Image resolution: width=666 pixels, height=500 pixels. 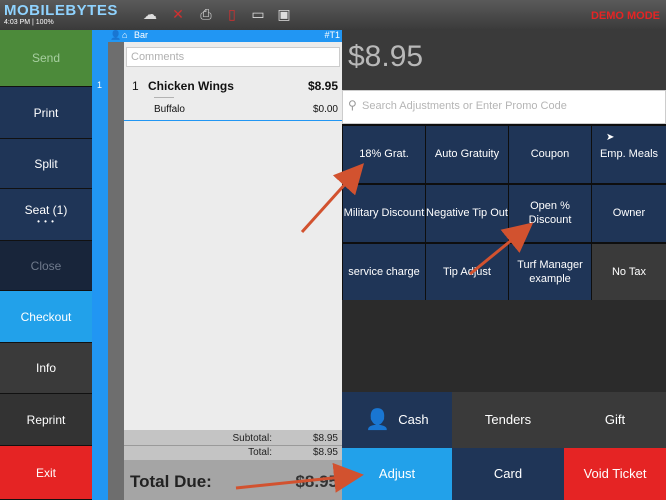 I want to click on tenders-button: Tenders, so click(x=508, y=420).